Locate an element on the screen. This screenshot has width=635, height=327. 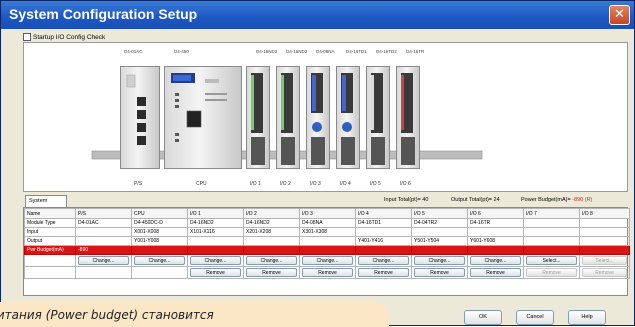
module-model-ps: D4-01AC is located at coordinates (133, 51).